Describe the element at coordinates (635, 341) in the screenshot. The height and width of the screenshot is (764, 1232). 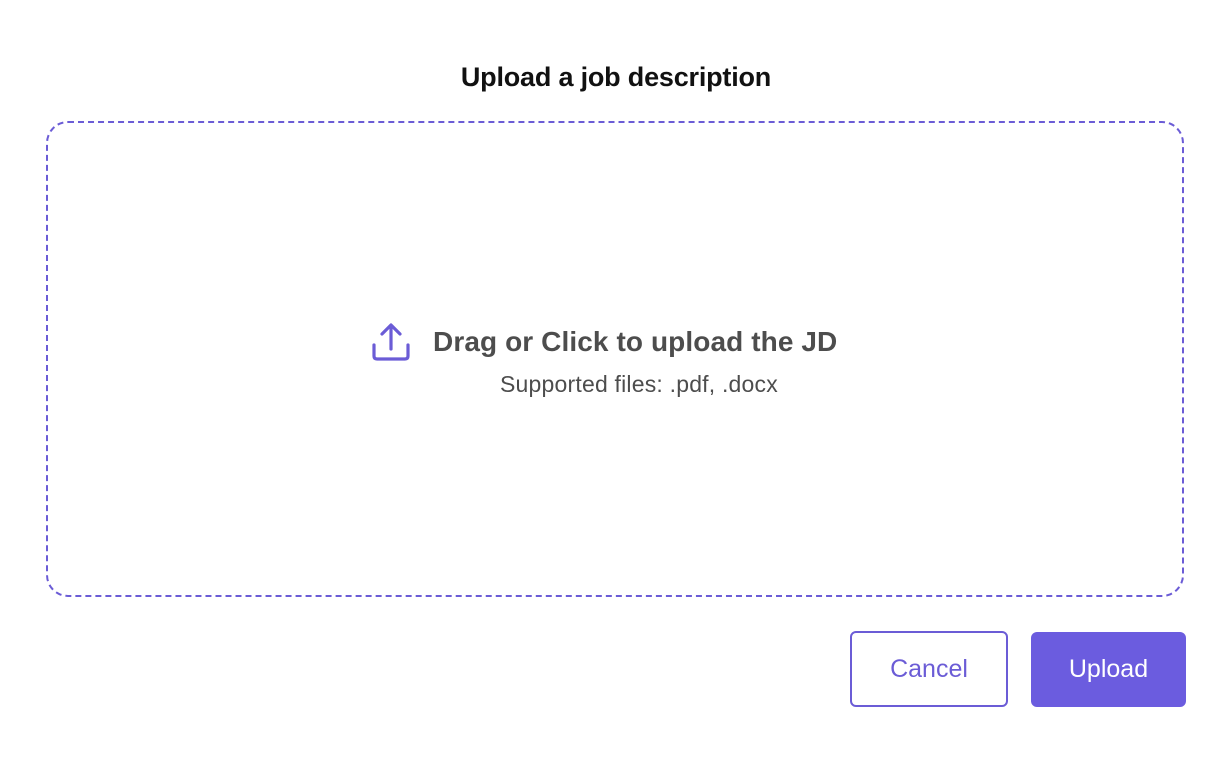
I see `dropzone-label: Drag or Click to upload the JD` at that location.